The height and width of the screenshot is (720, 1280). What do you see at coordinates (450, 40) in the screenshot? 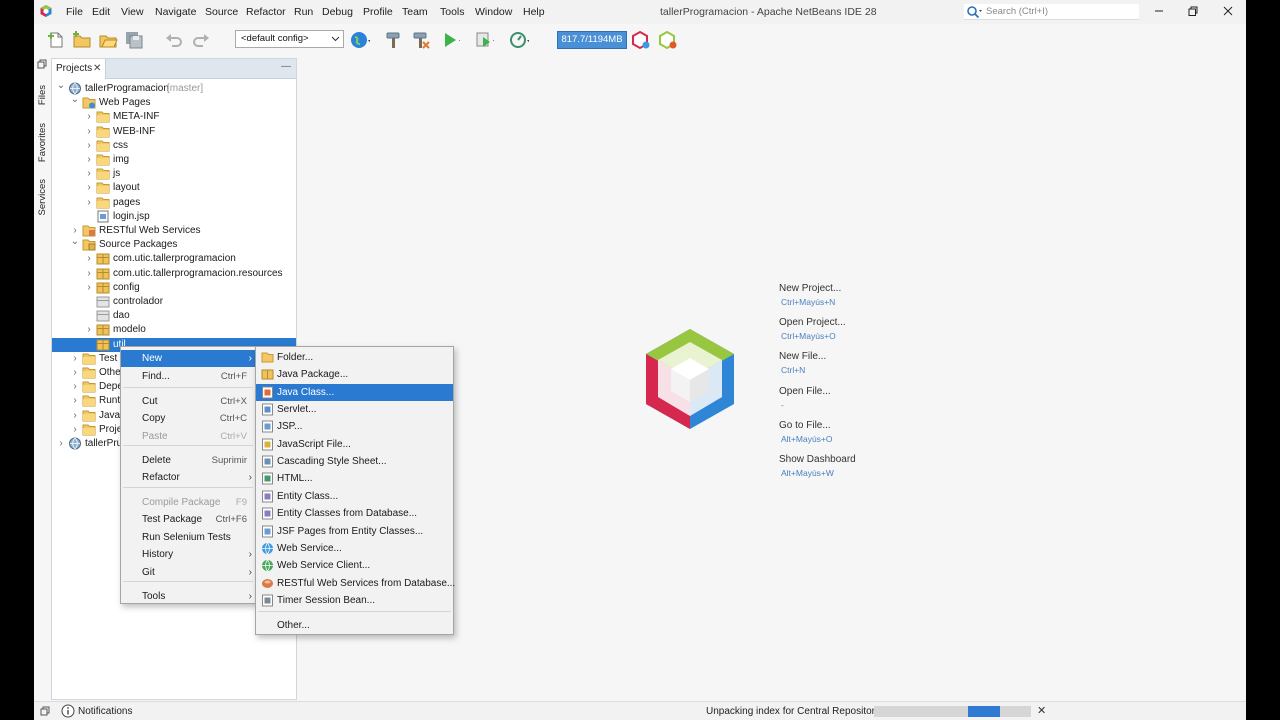
I see `run-project-icon` at bounding box center [450, 40].